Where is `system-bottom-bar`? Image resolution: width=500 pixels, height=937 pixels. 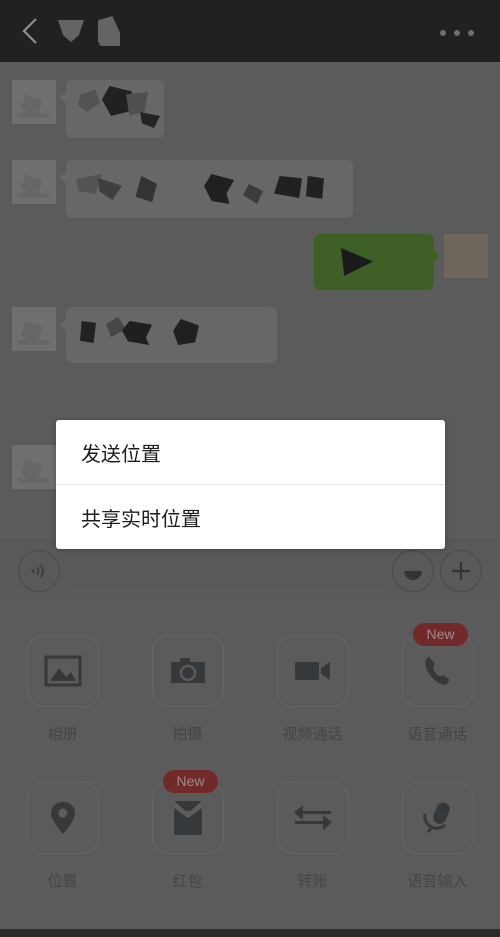
system-bottom-bar is located at coordinates (250, 933).